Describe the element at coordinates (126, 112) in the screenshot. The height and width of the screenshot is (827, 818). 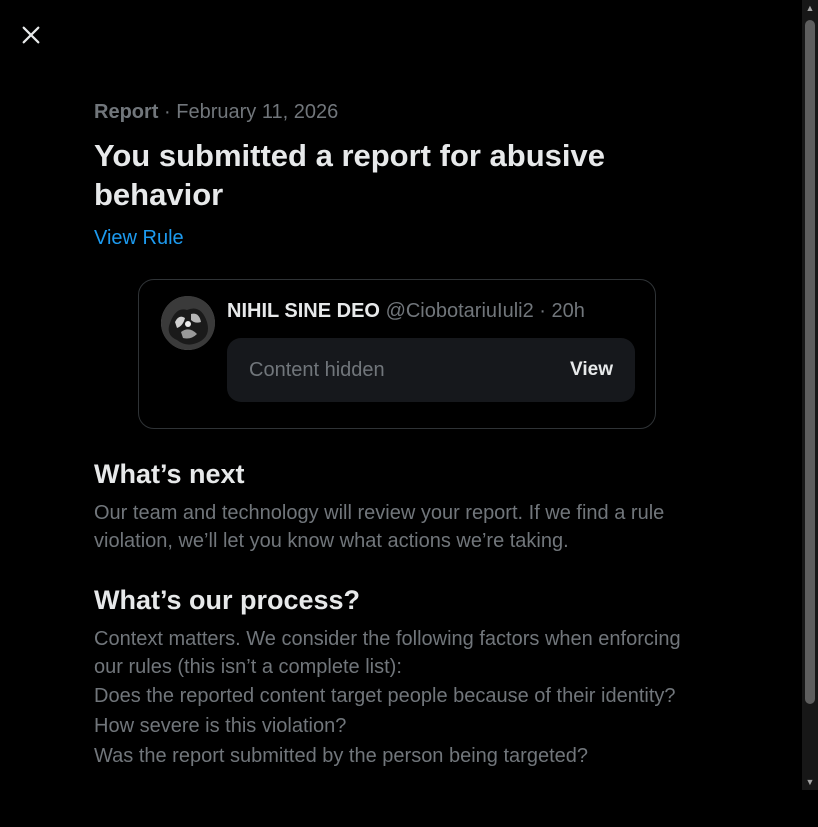
I see `report-label: Report` at that location.